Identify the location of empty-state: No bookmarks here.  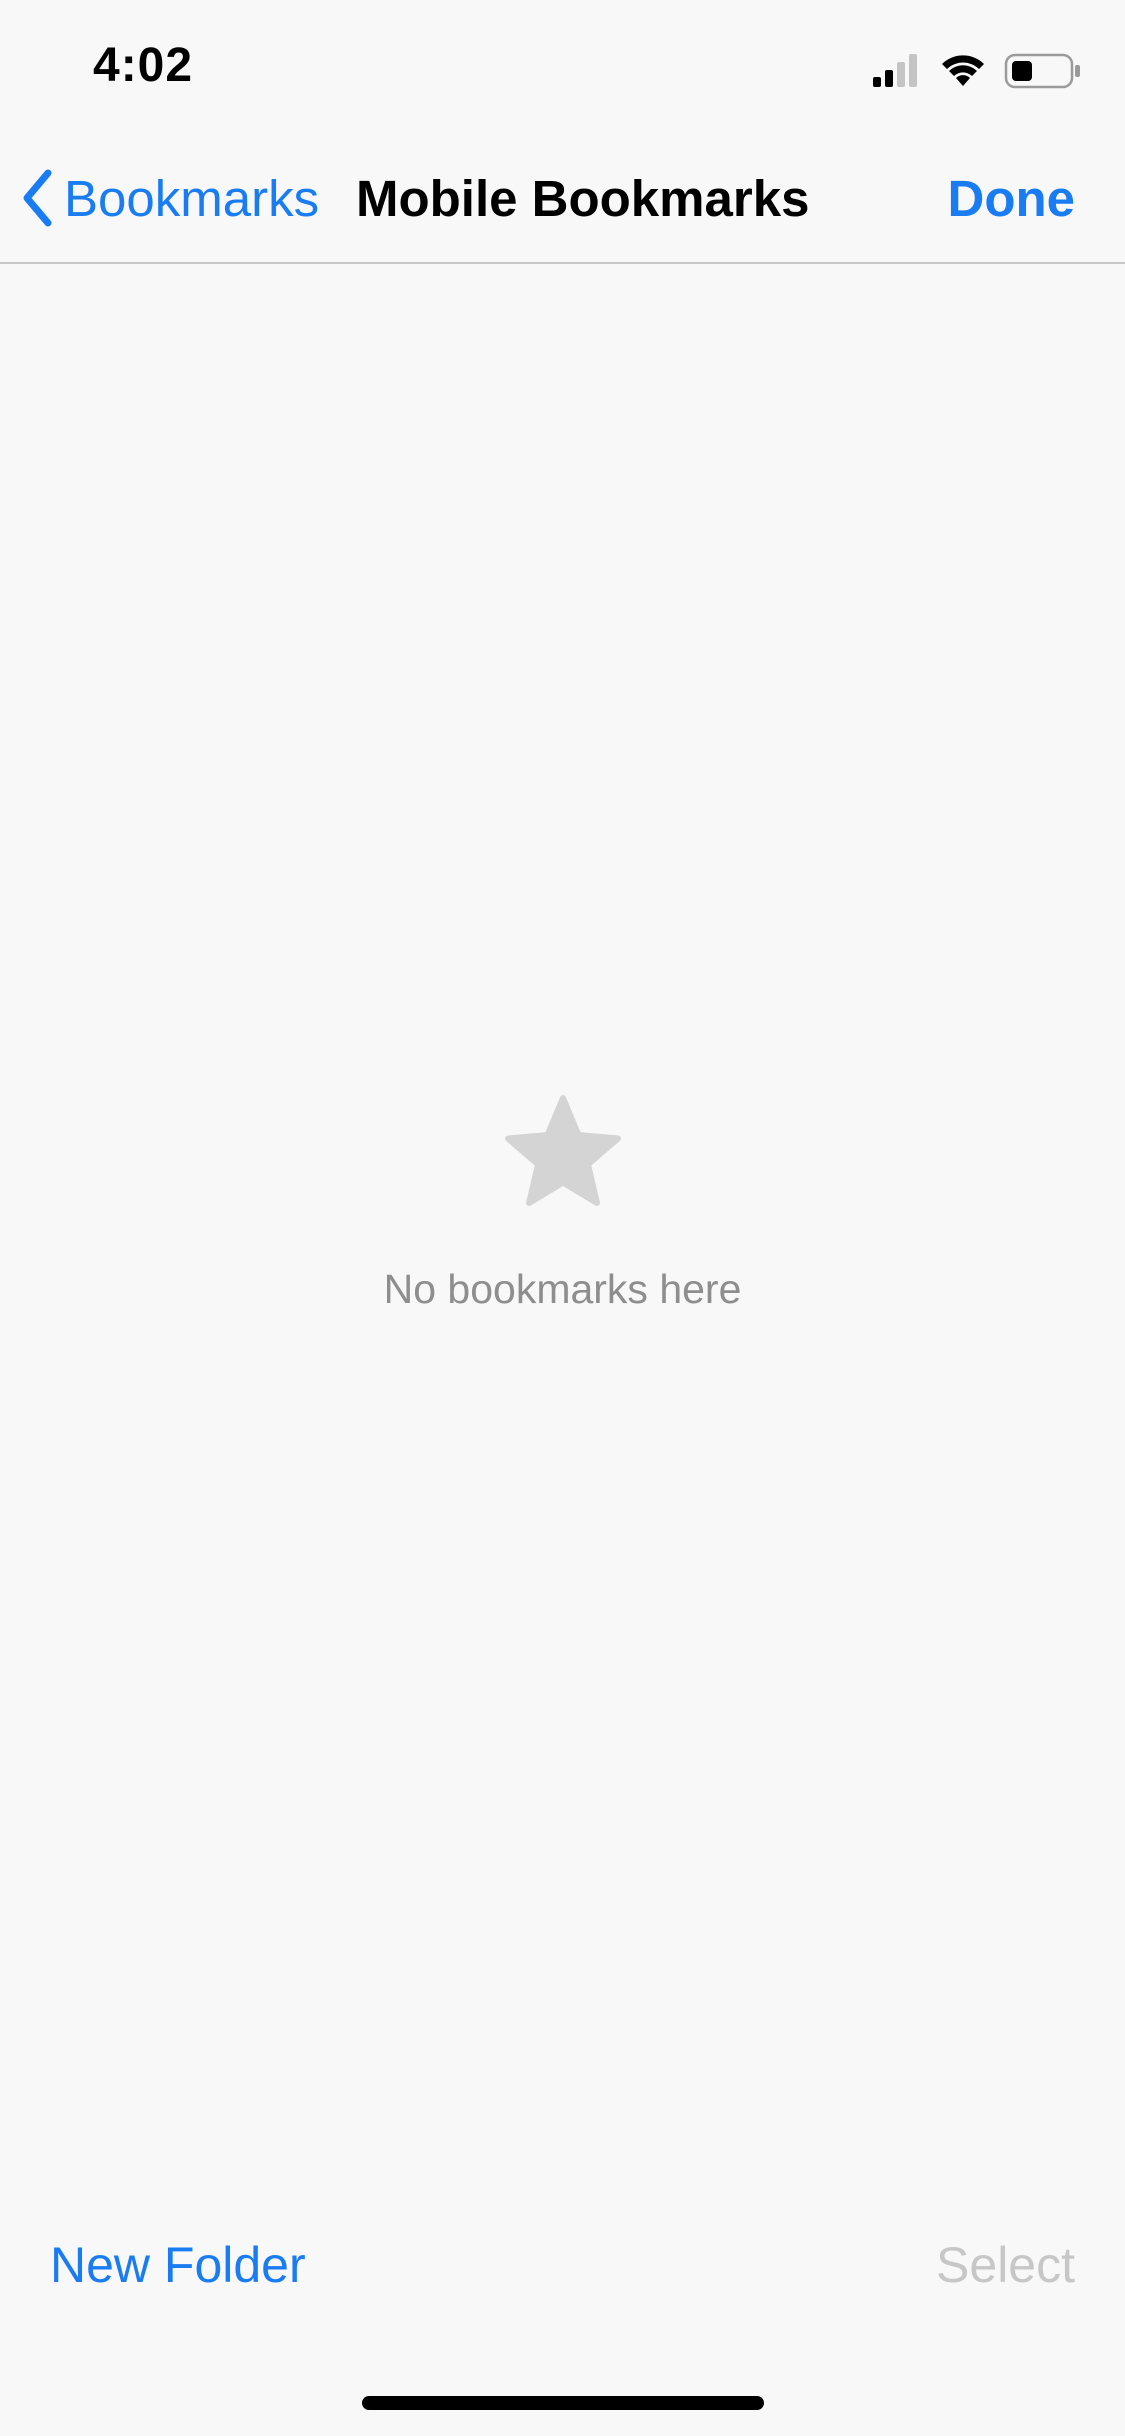
(562, 1201).